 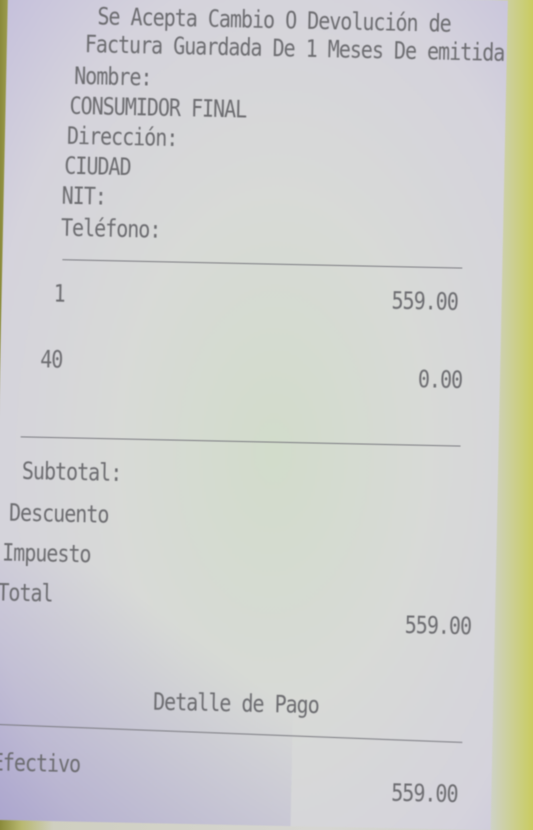 What do you see at coordinates (71, 471) in the screenshot?
I see `subtotal-label: Subtotal:` at bounding box center [71, 471].